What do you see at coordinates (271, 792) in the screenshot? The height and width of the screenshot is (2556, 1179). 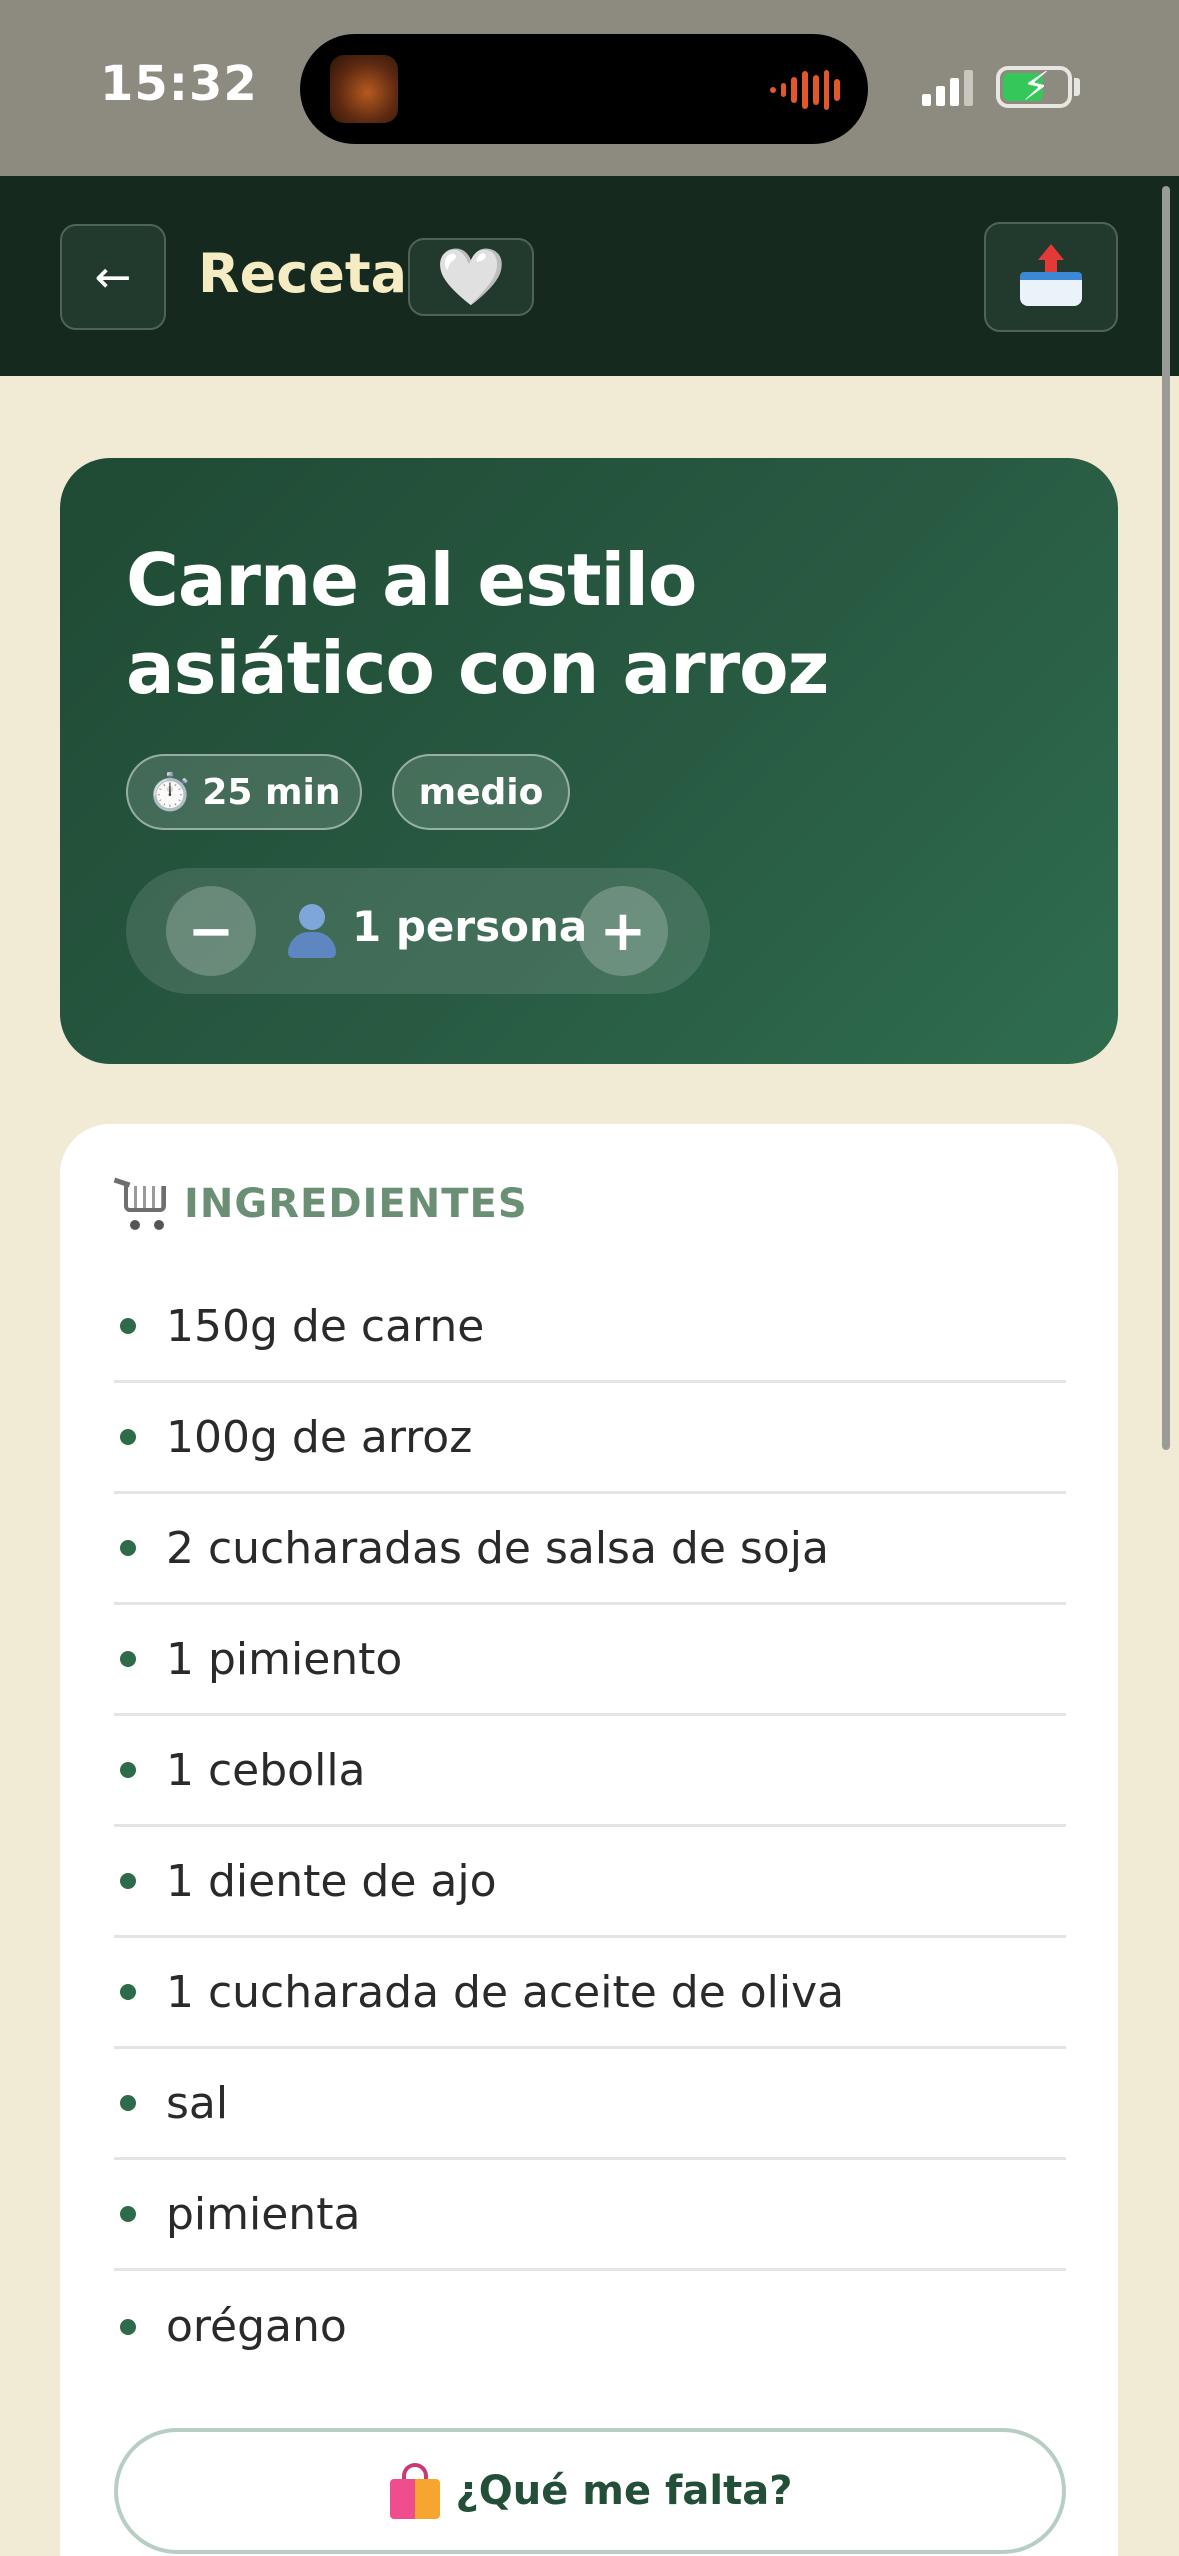 I see `time-label: 25 min` at bounding box center [271, 792].